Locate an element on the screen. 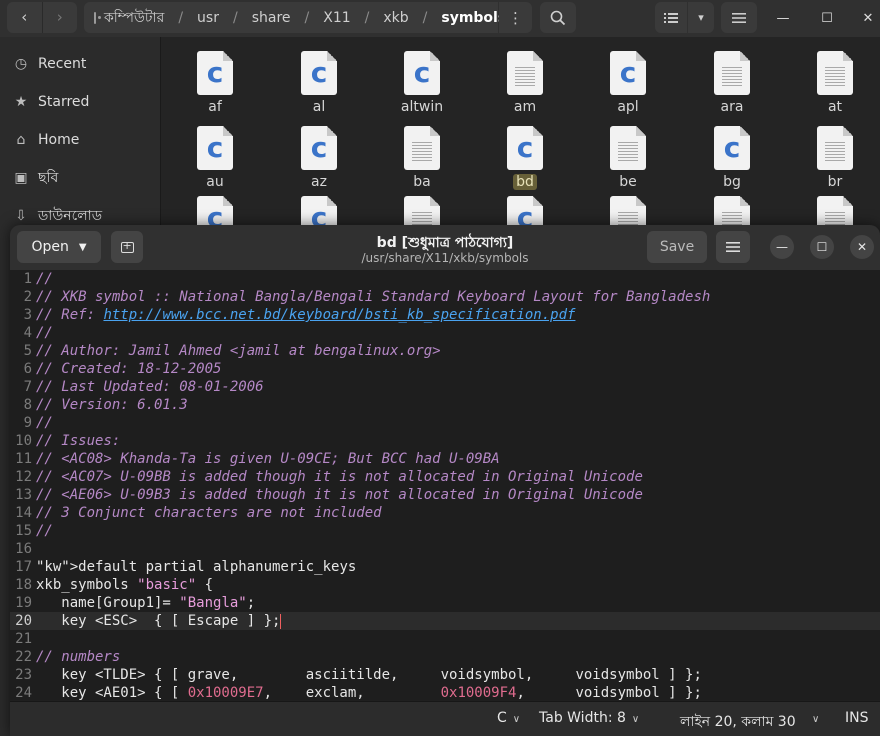  code-line: 1// is located at coordinates (445, 279).